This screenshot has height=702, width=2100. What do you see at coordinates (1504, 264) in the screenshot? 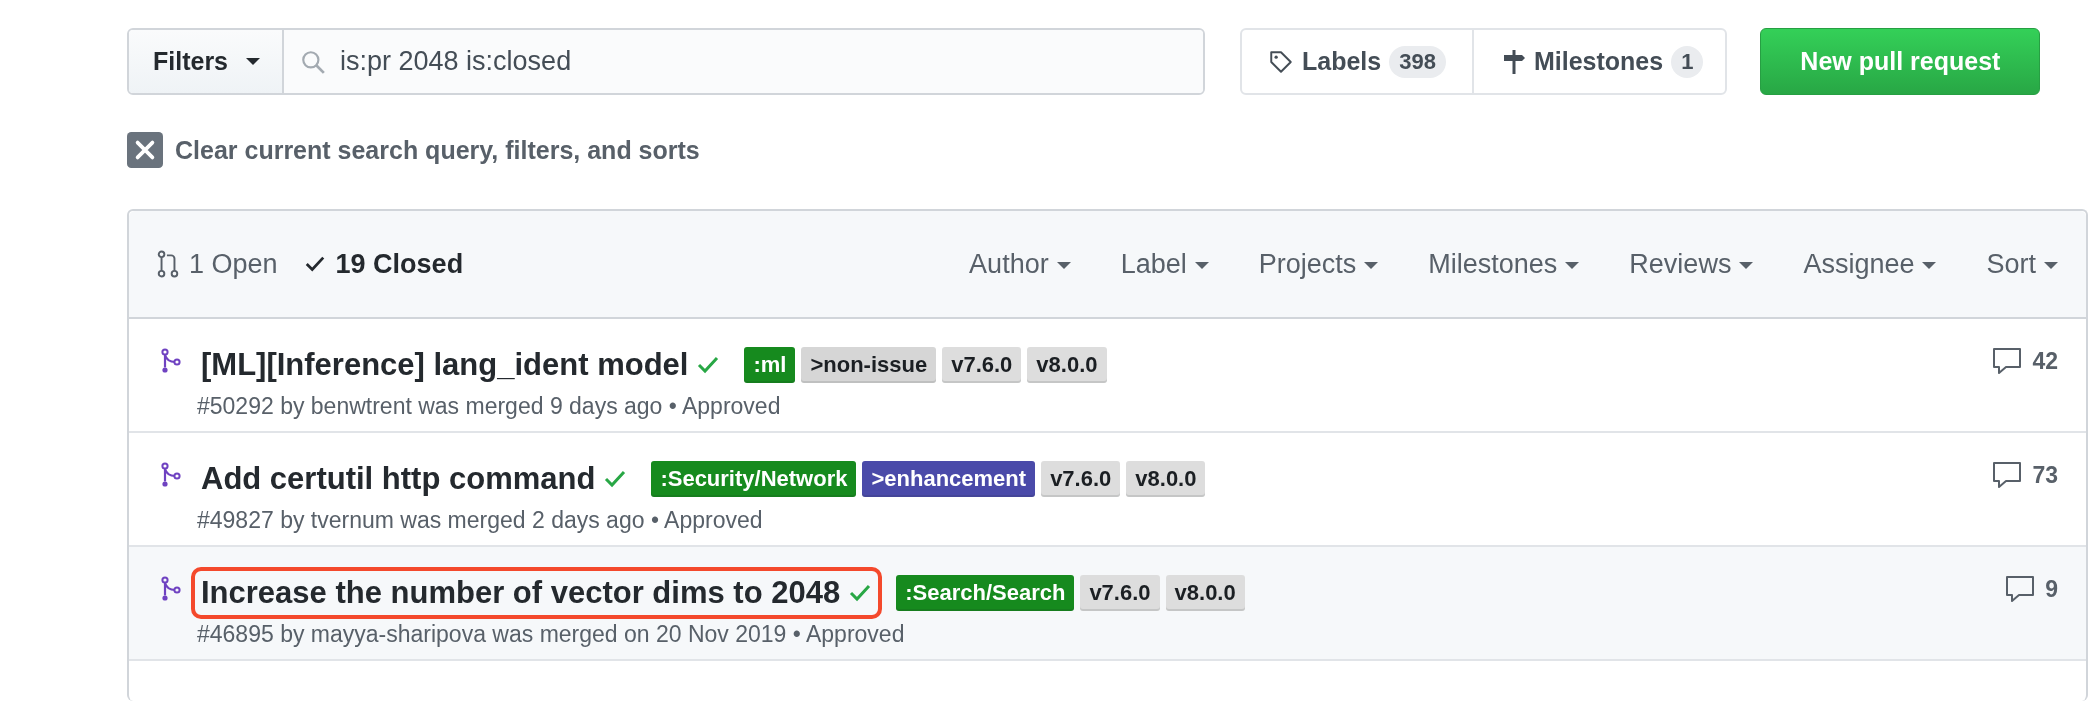
I see `filter-menu: Milestones` at bounding box center [1504, 264].